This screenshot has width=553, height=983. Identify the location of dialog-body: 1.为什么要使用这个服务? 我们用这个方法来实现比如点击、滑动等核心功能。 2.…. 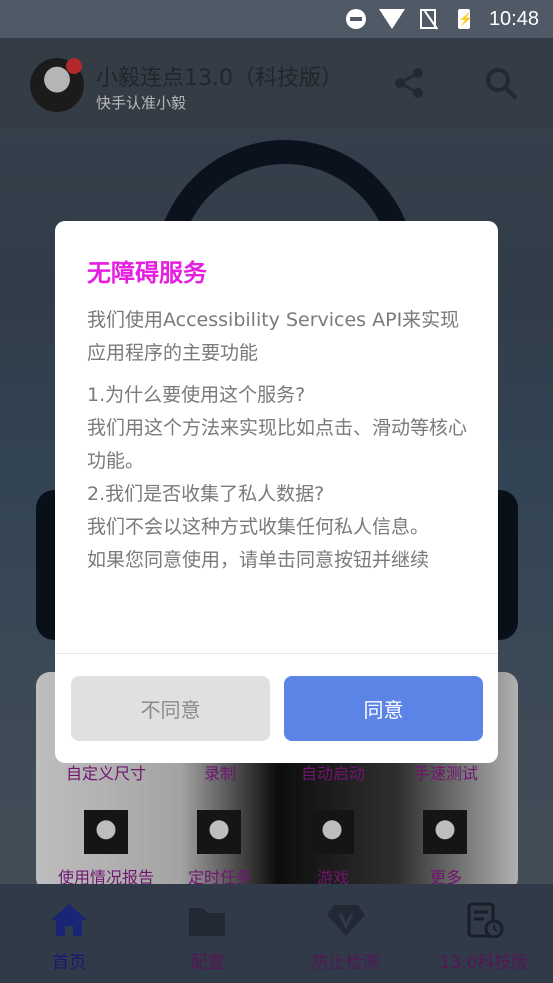
(277, 478).